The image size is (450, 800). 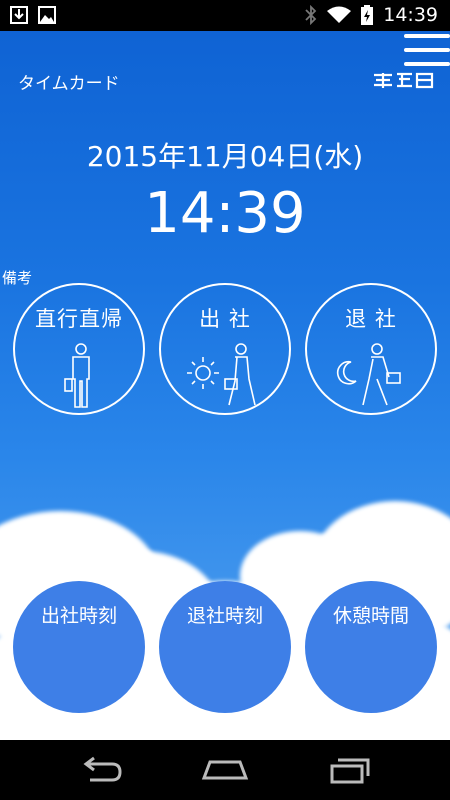 I want to click on app-title: タイムカード, so click(x=69, y=84).